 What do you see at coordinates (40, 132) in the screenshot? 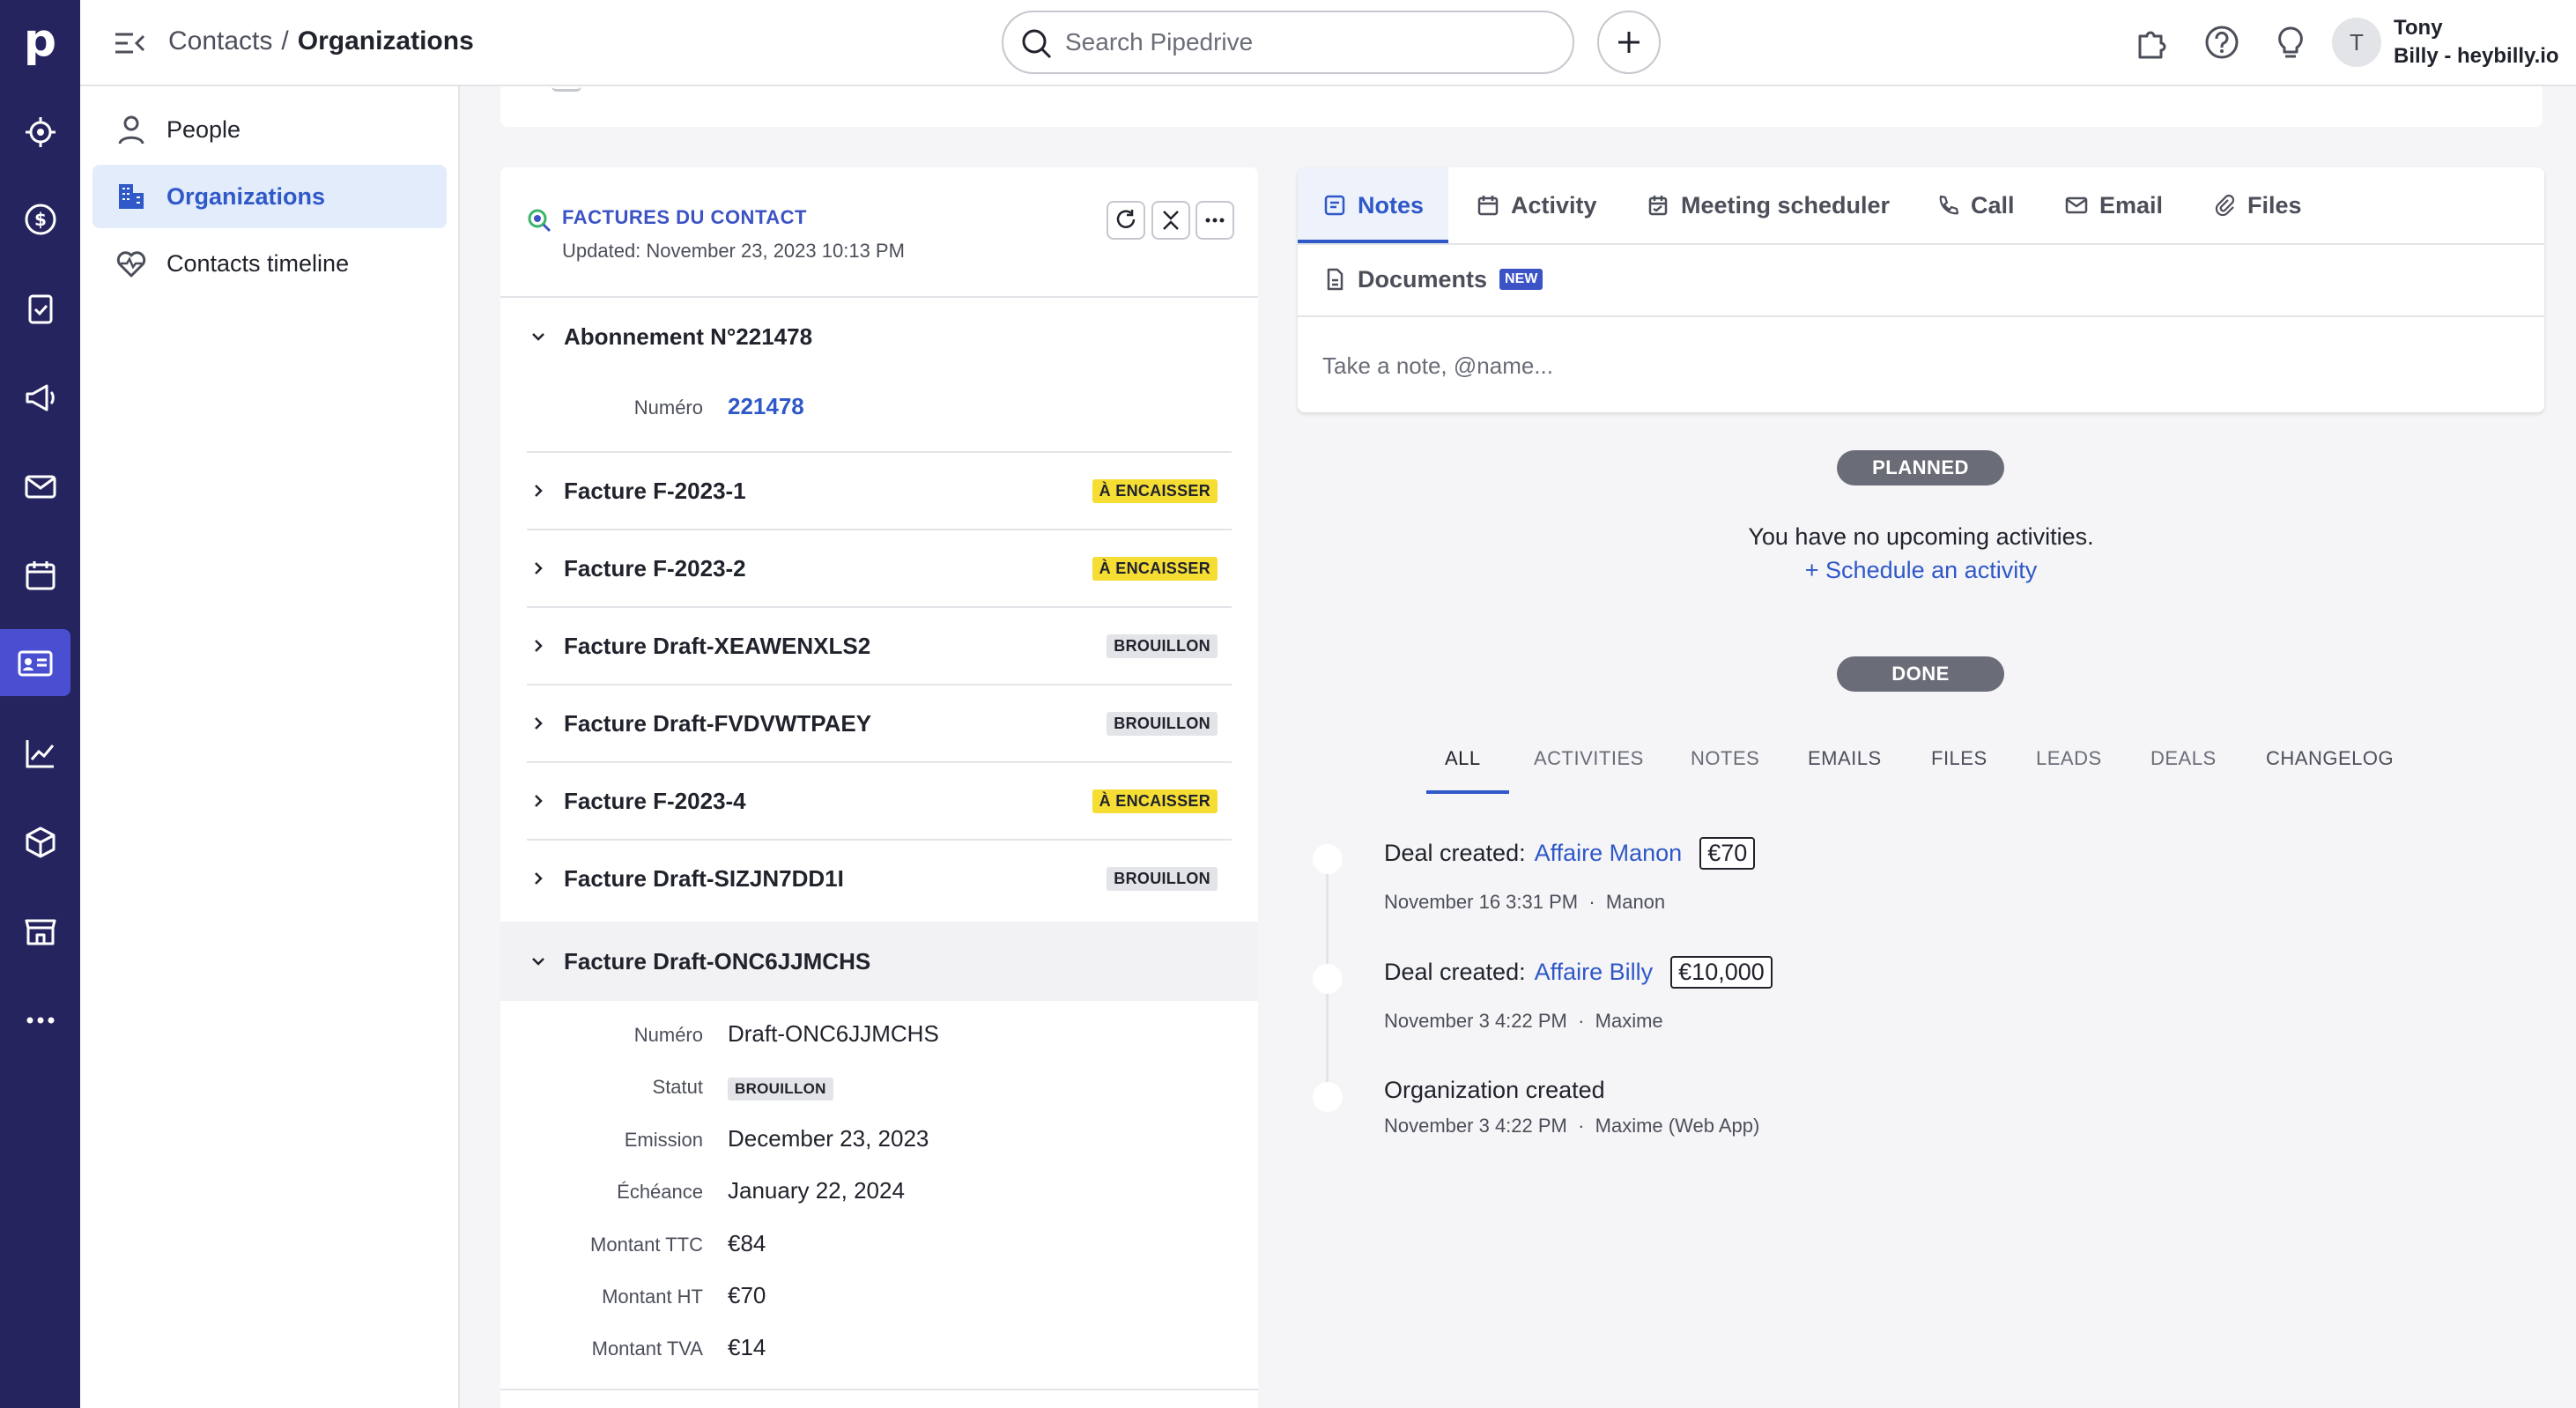
I see `leads-icon` at bounding box center [40, 132].